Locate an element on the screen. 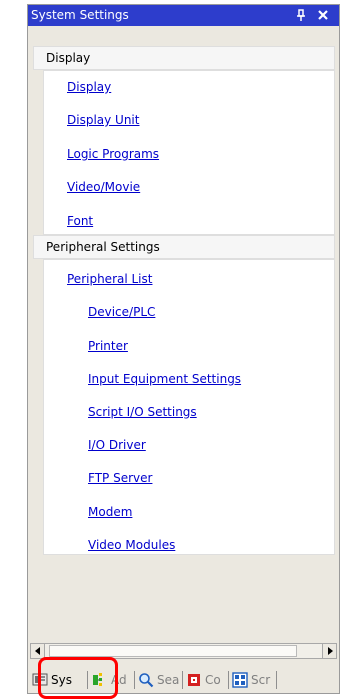 The height and width of the screenshot is (699, 345). link-device-plc: Device/PLC is located at coordinates (121, 312).